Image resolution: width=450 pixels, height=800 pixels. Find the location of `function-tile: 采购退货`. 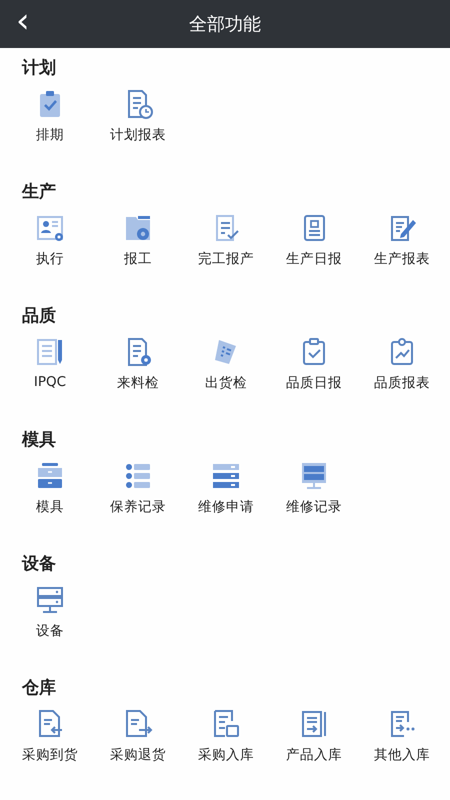

function-tile: 采购退货 is located at coordinates (138, 734).